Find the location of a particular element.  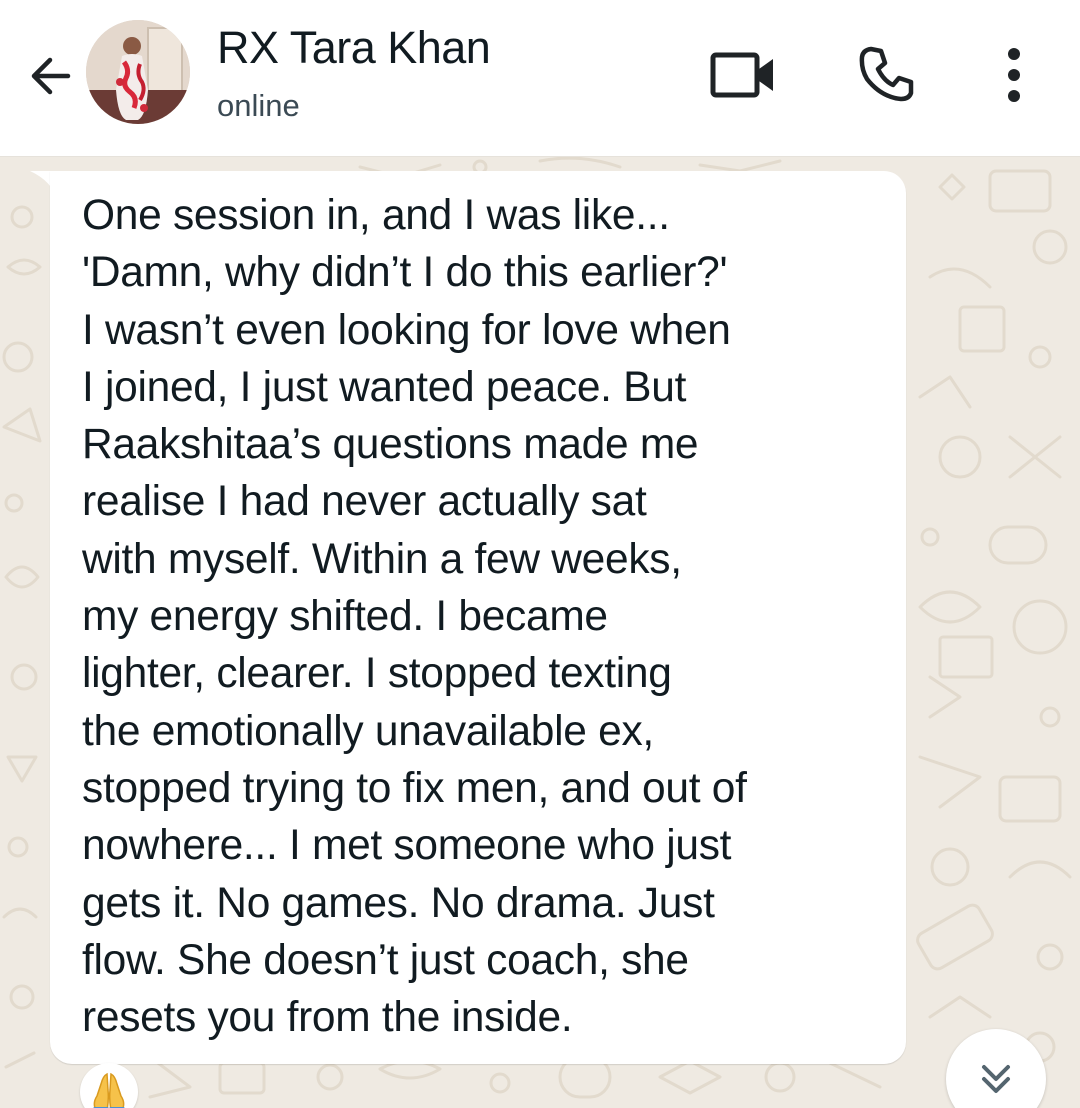

more-options-button is located at coordinates (1014, 75).